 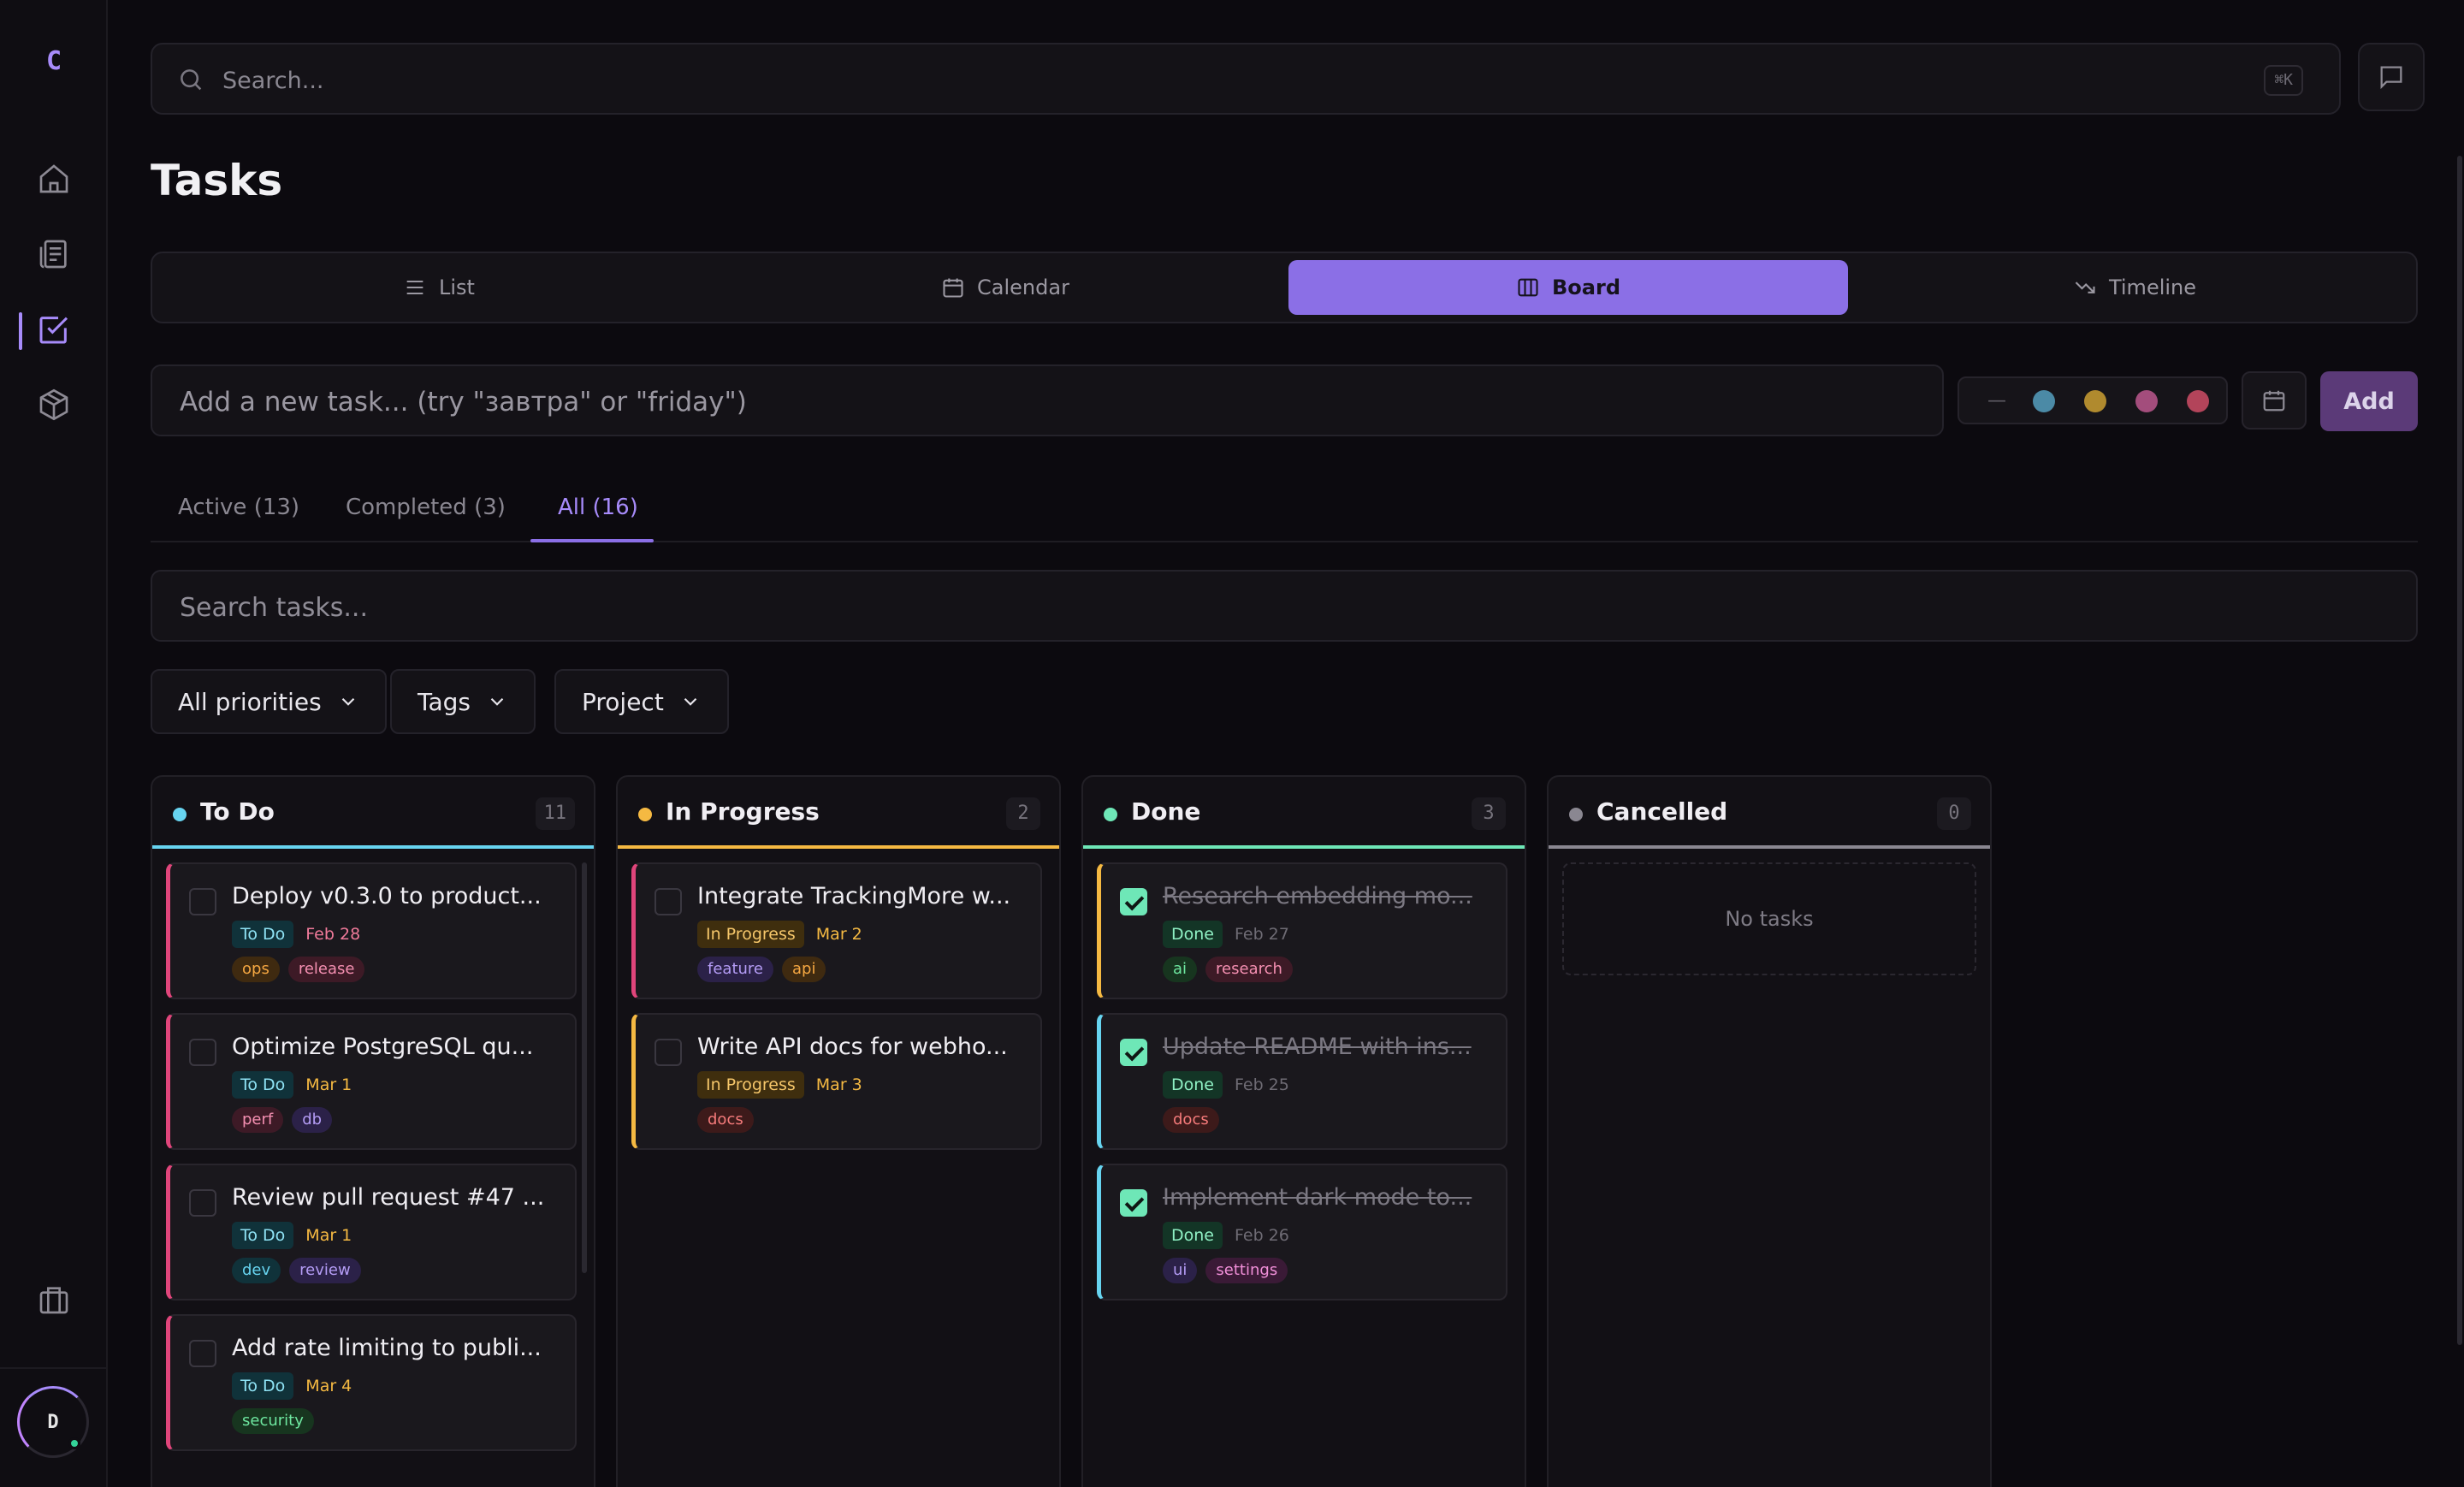 I want to click on due-date-button, so click(x=2274, y=400).